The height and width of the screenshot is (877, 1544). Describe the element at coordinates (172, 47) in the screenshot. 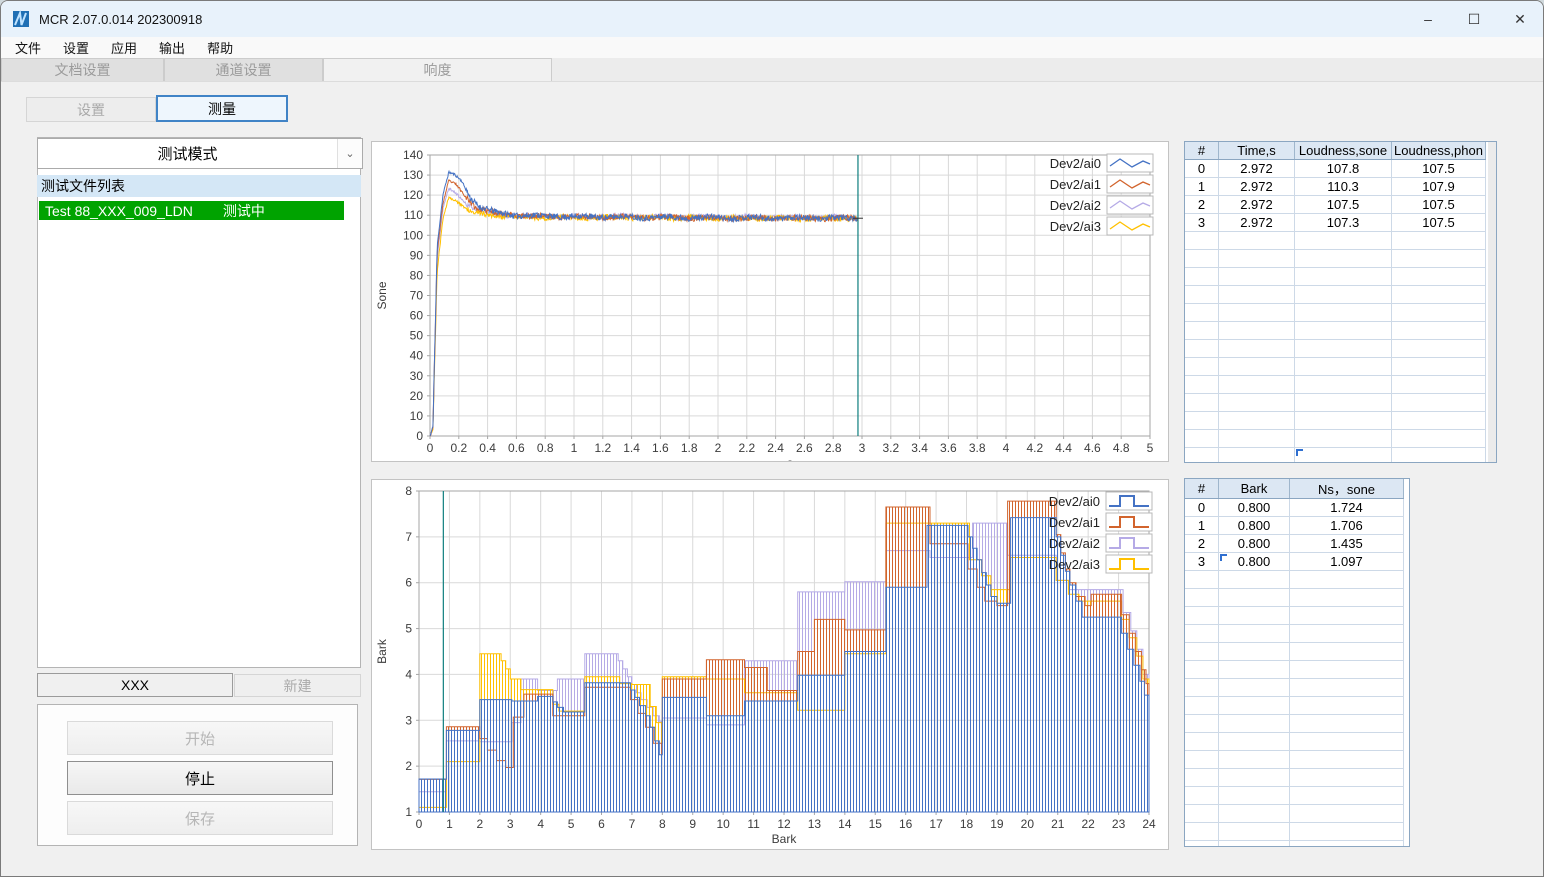

I see `menu-output: 输出` at that location.